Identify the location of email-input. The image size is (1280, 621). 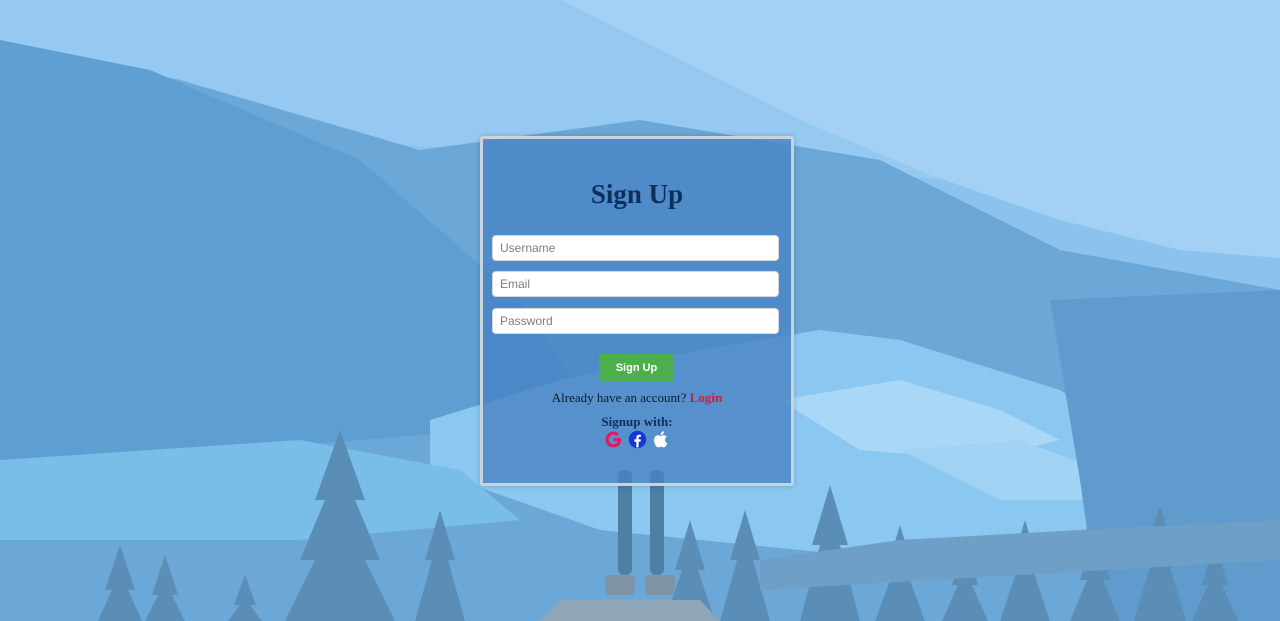
(635, 284).